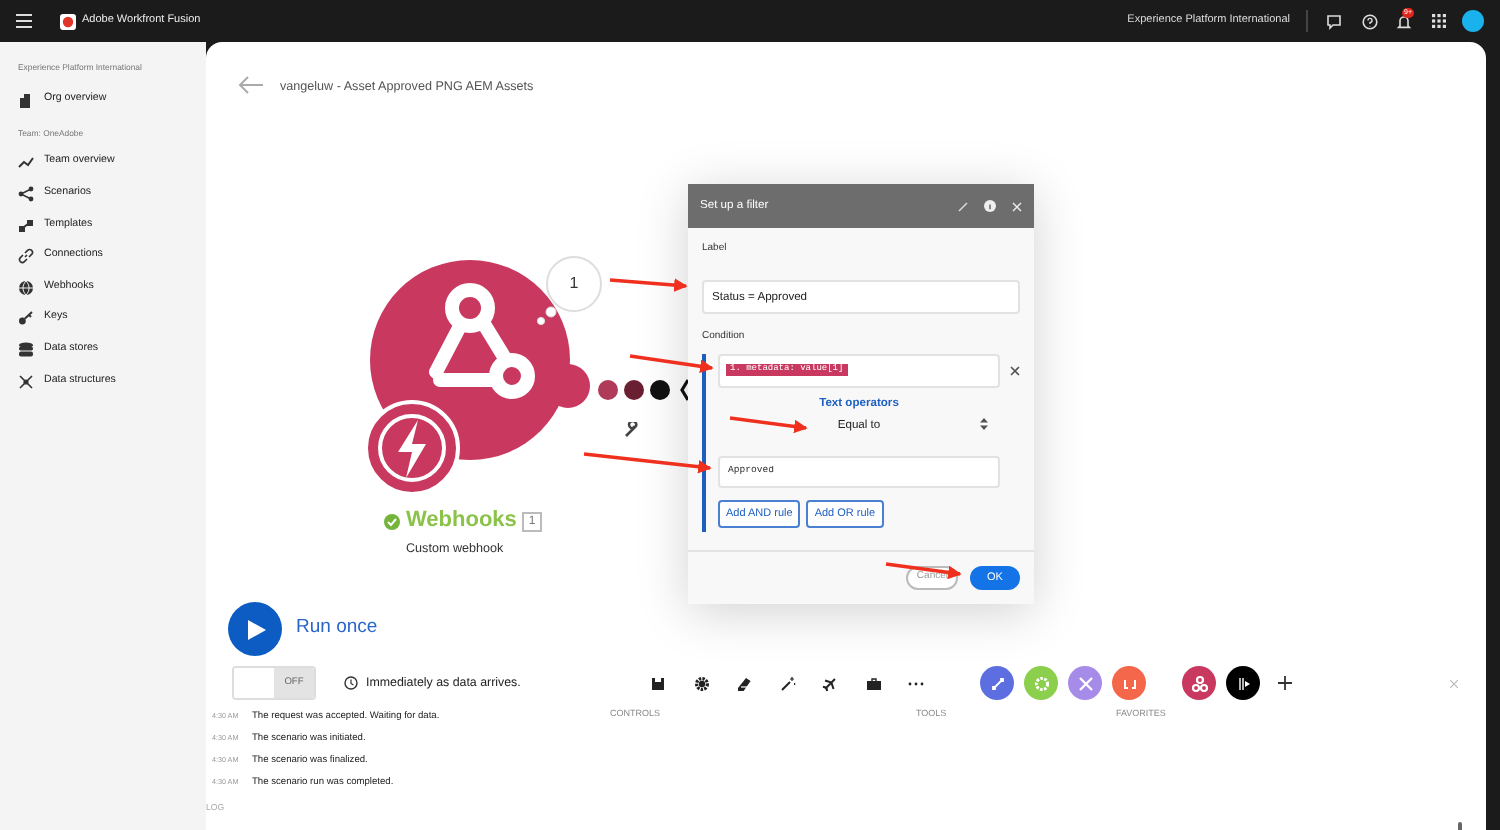 The height and width of the screenshot is (830, 1500). Describe the element at coordinates (461, 521) in the screenshot. I see `module-name: Webhooks` at that location.